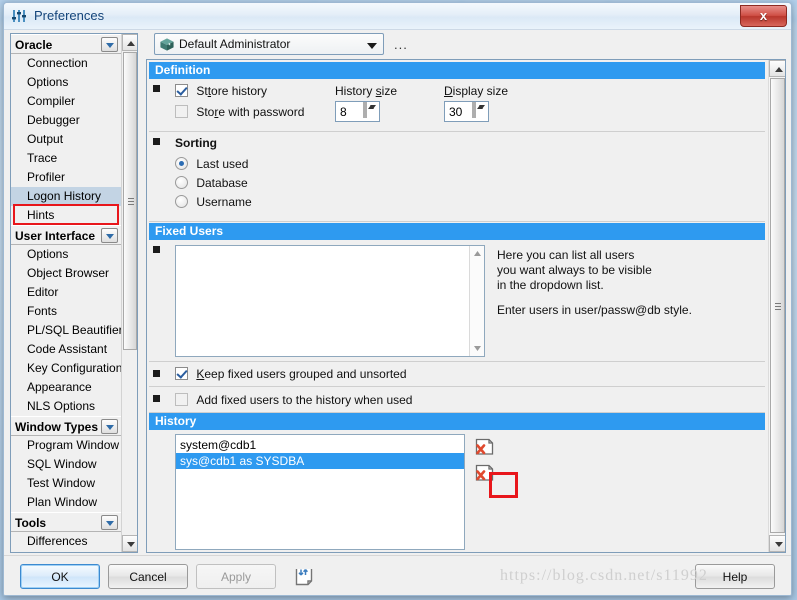 The width and height of the screenshot is (797, 600). What do you see at coordinates (34, 45) in the screenshot?
I see `tree-category-label: Oracle` at bounding box center [34, 45].